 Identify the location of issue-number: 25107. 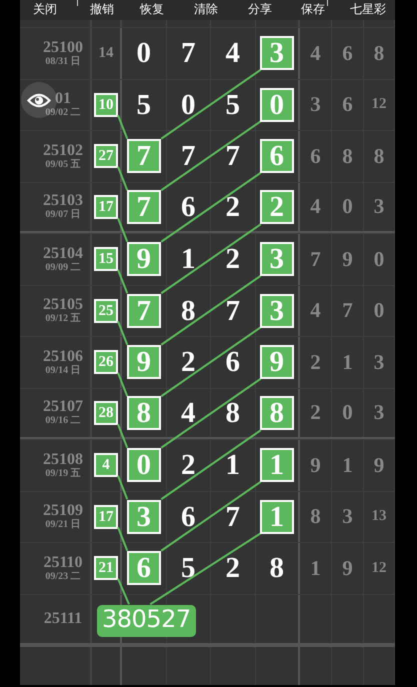
(63, 407).